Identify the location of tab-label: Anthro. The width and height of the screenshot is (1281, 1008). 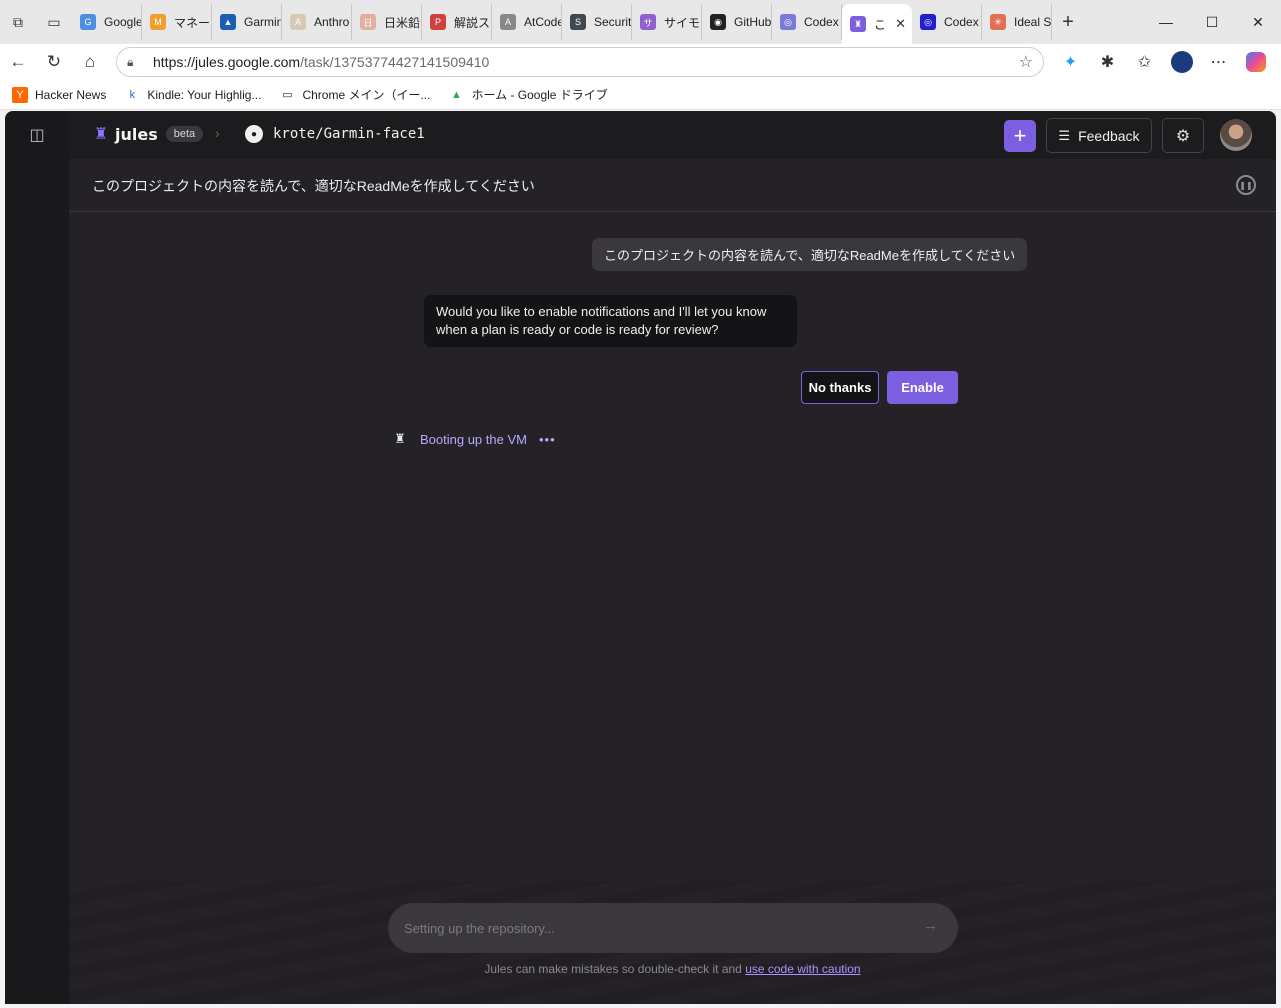
(332, 22).